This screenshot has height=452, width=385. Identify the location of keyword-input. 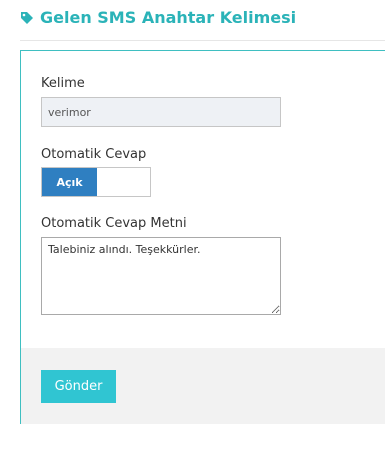
(161, 112).